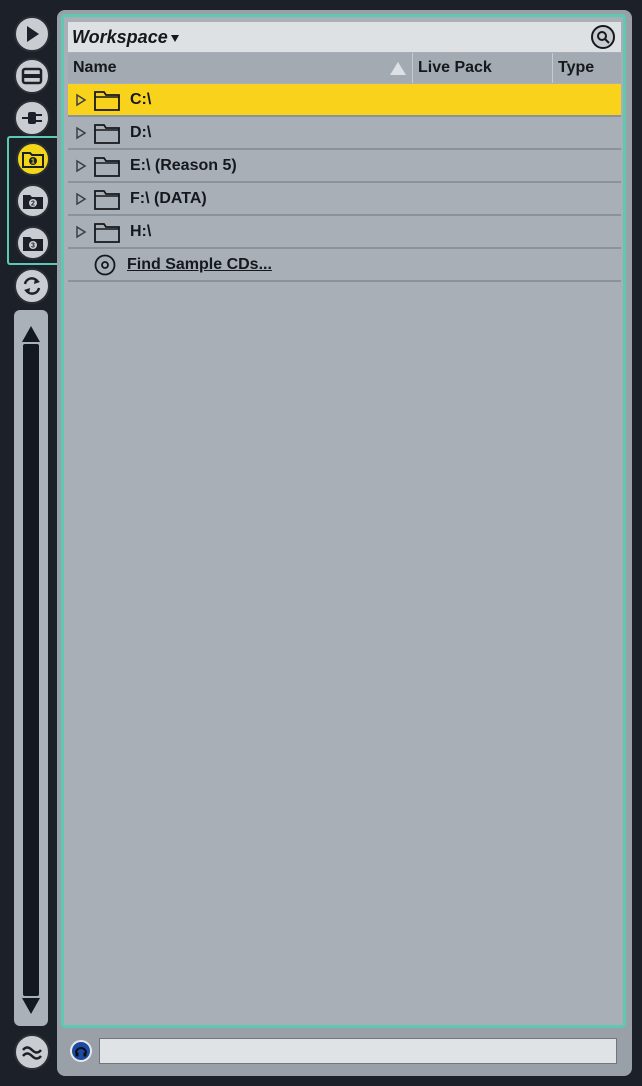 Image resolution: width=642 pixels, height=1086 pixels. I want to click on chevron-down-icon, so click(174, 38).